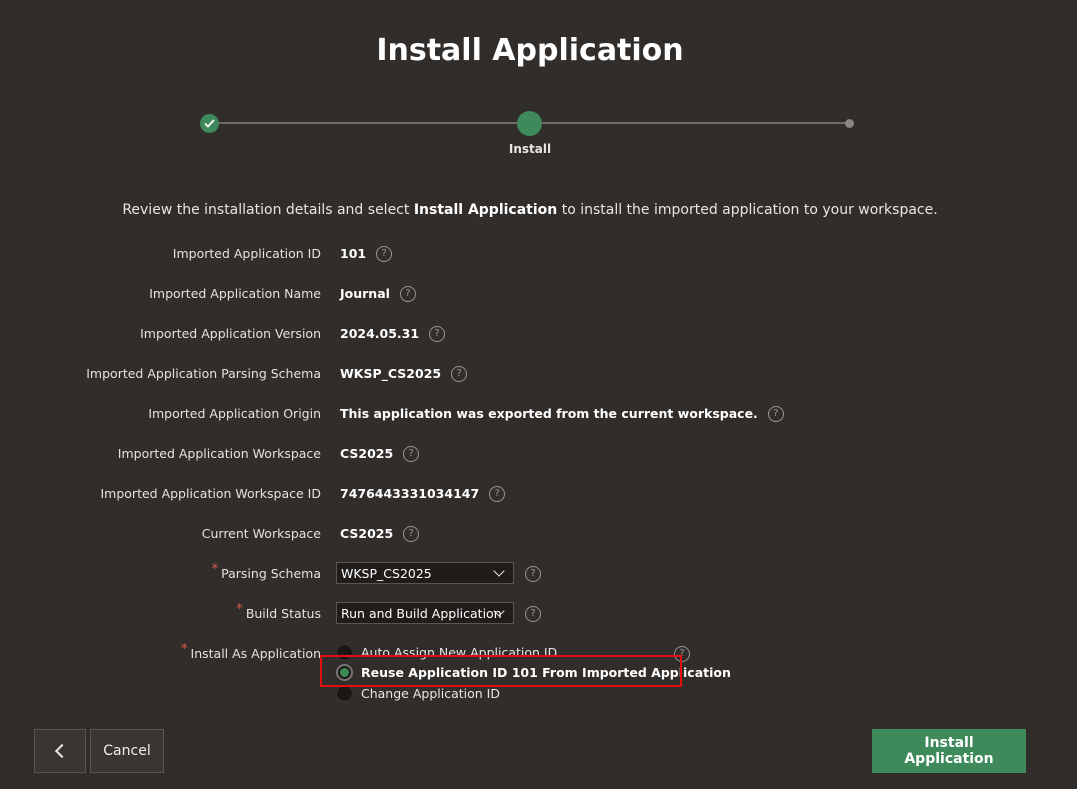 Image resolution: width=1077 pixels, height=789 pixels. What do you see at coordinates (344, 693) in the screenshot?
I see `radio-button` at bounding box center [344, 693].